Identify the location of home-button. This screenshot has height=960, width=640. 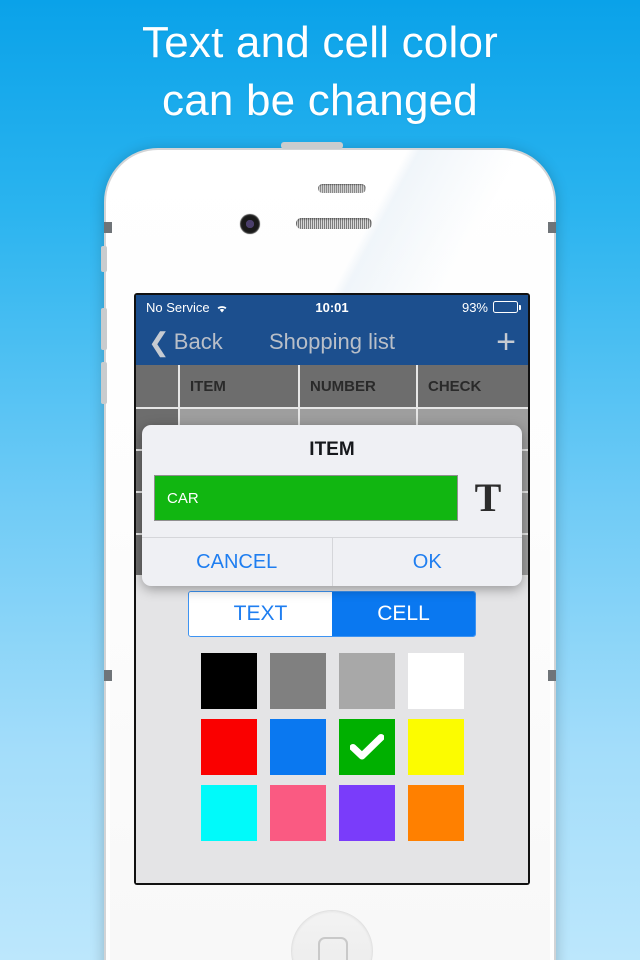
(332, 935).